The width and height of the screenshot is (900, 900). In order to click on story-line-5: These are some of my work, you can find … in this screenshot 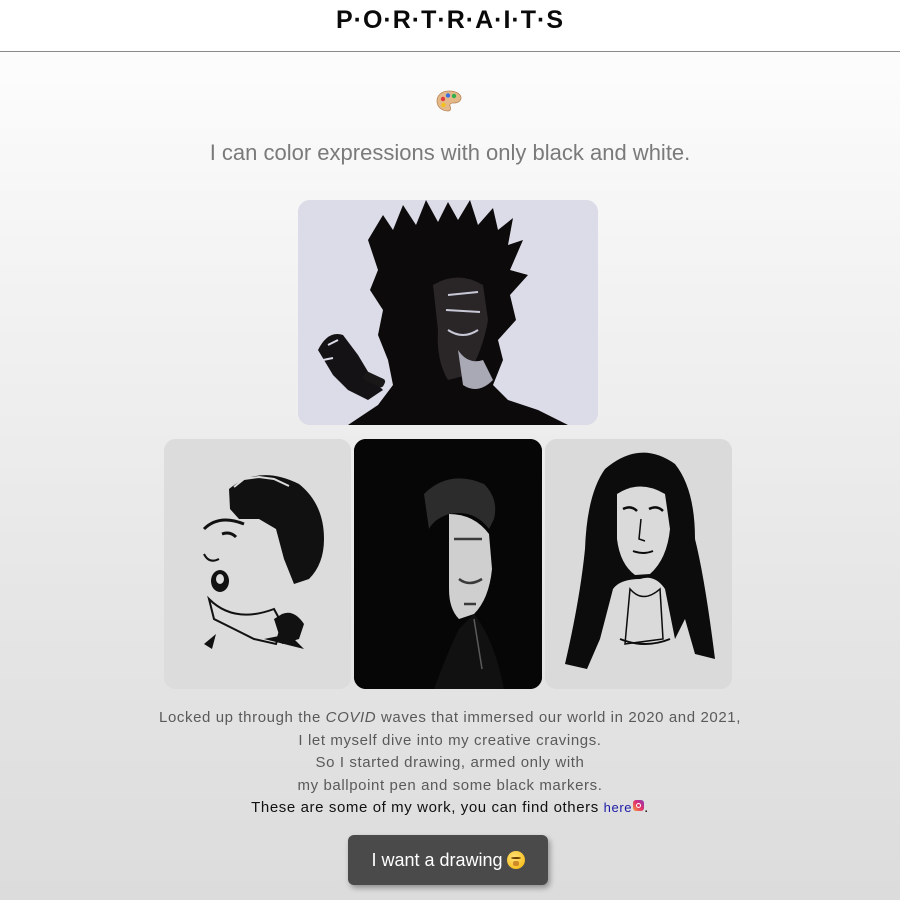, I will do `click(450, 807)`.